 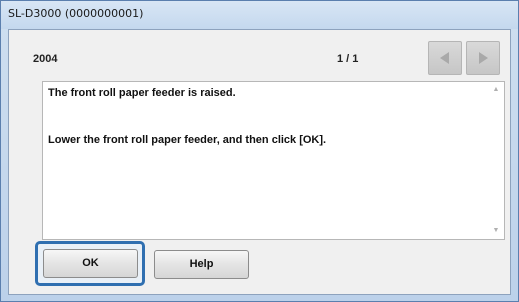 What do you see at coordinates (201, 264) in the screenshot?
I see `help-button: Help` at bounding box center [201, 264].